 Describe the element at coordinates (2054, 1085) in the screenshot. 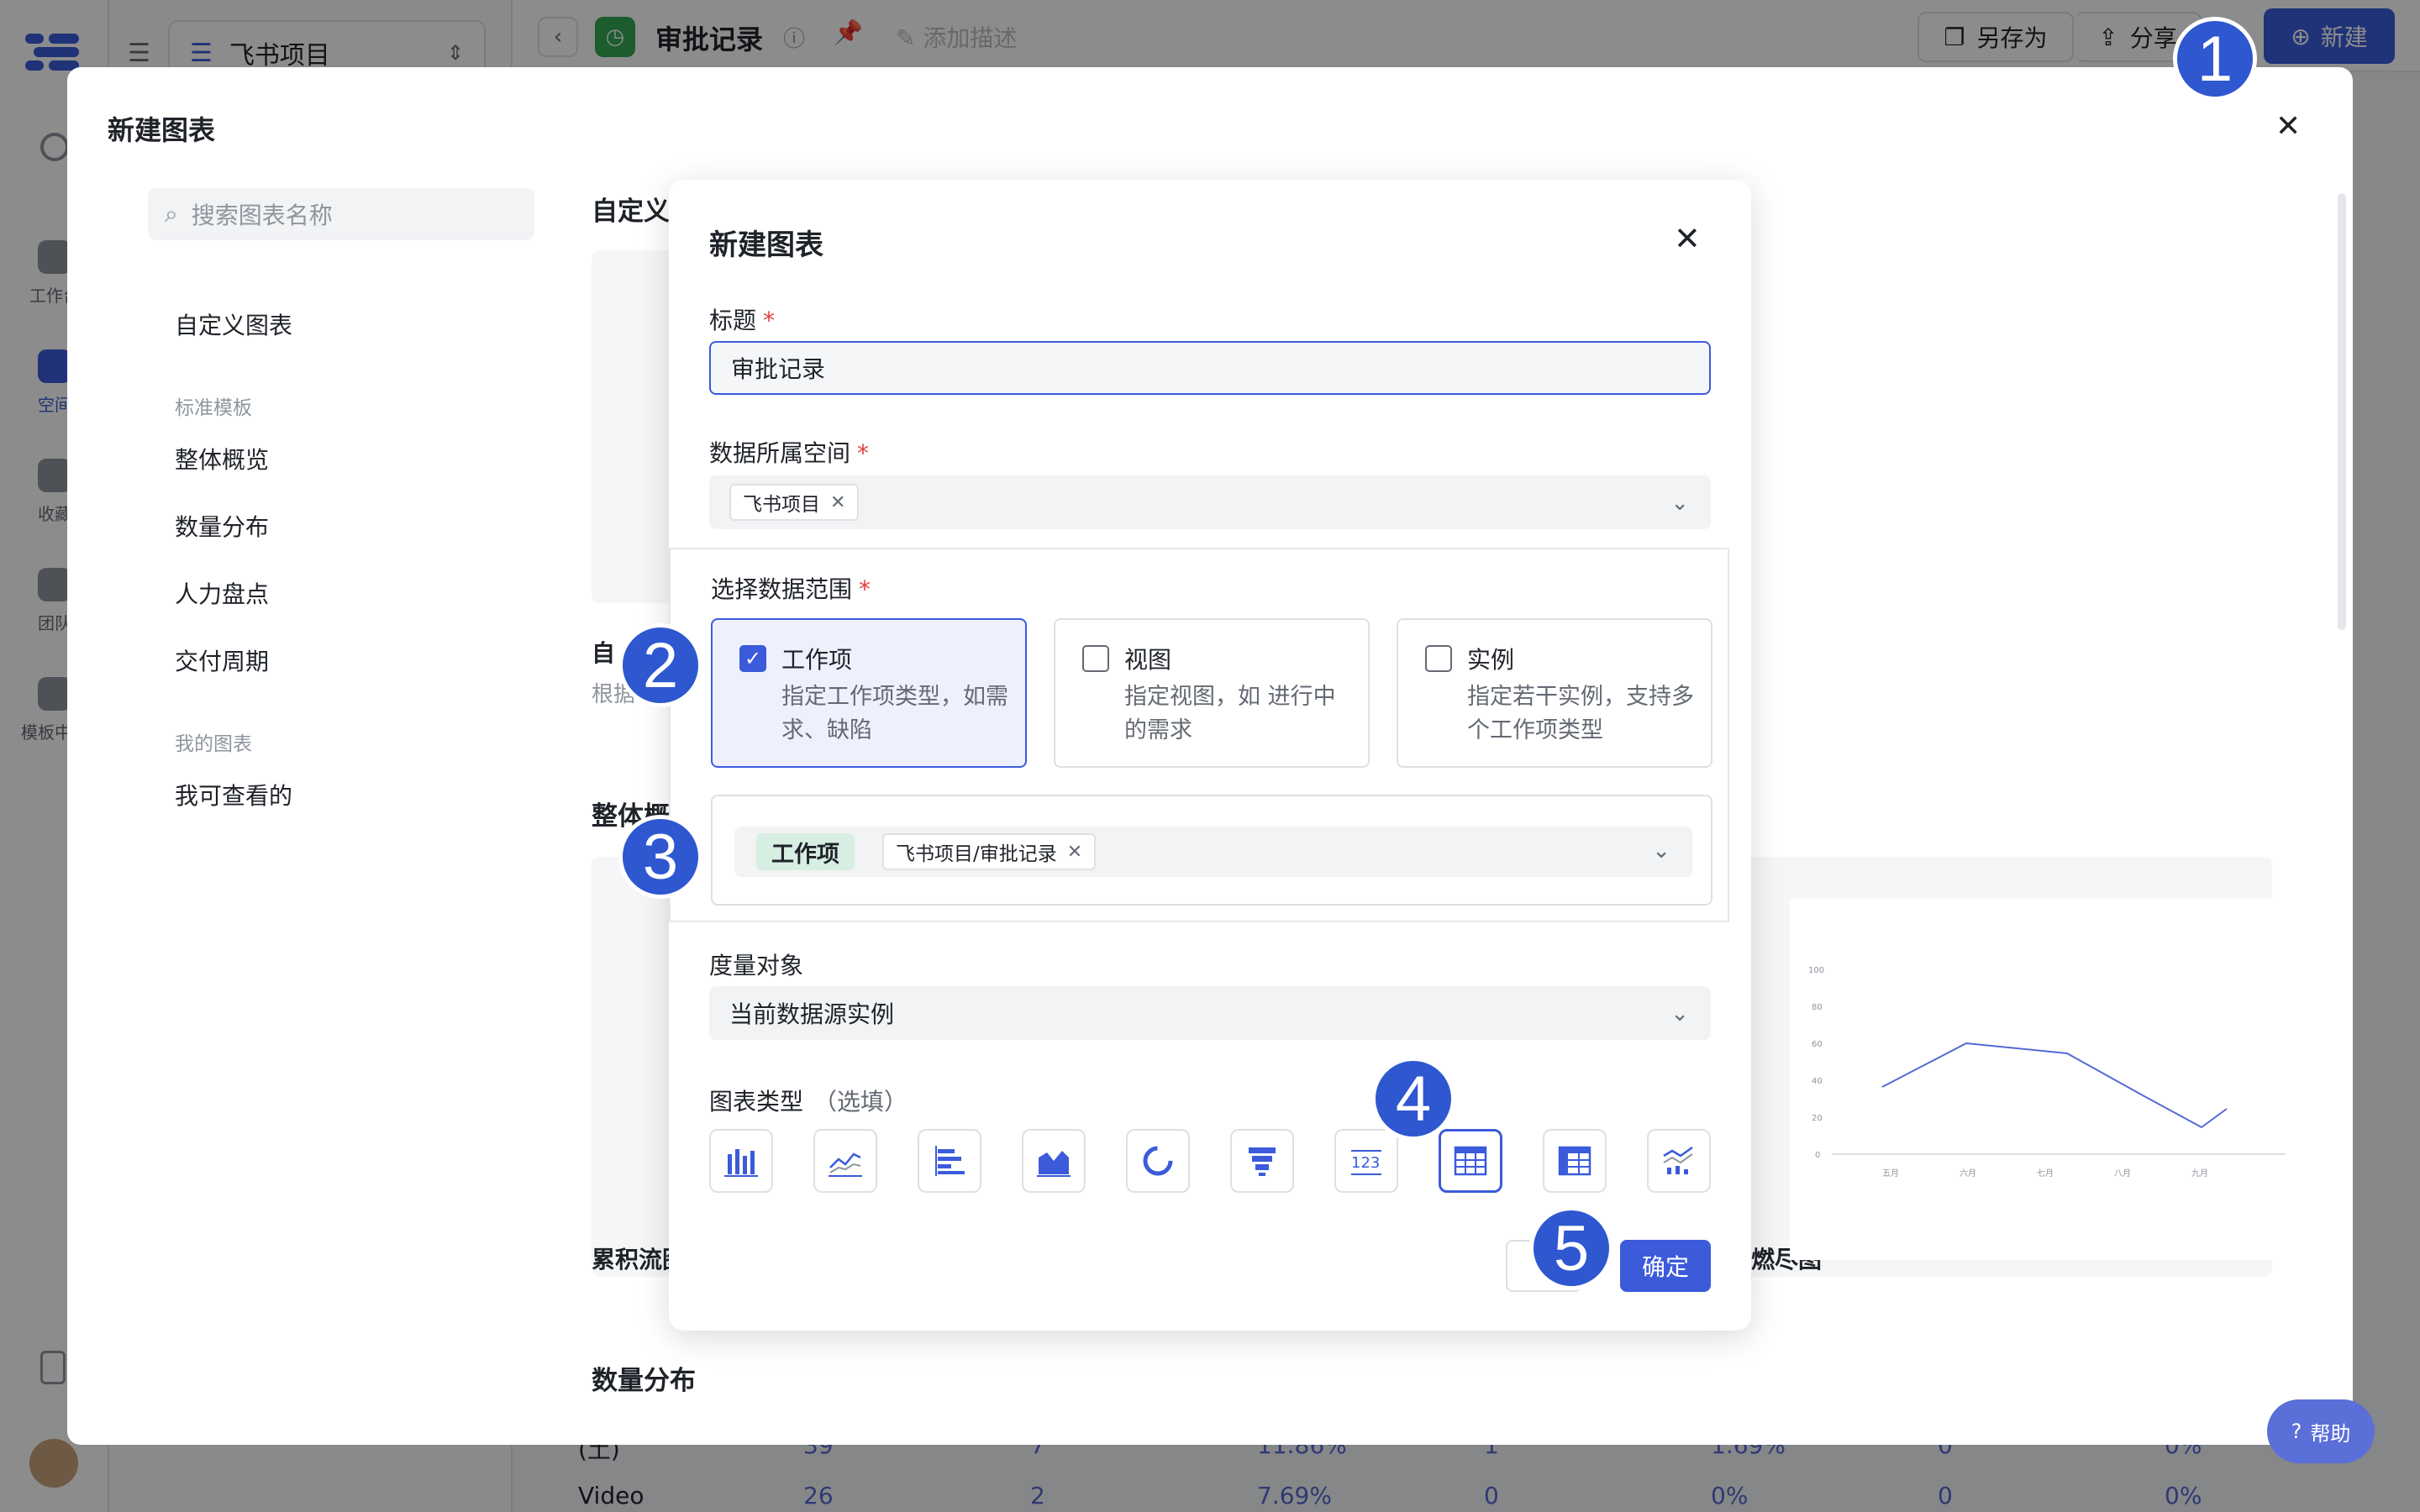

I see `burndown-series-line` at that location.